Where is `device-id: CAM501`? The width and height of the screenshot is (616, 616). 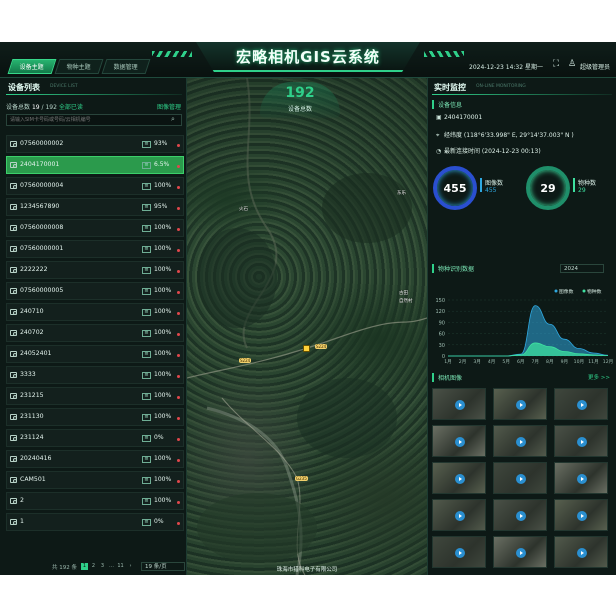 device-id: CAM501 is located at coordinates (33, 479).